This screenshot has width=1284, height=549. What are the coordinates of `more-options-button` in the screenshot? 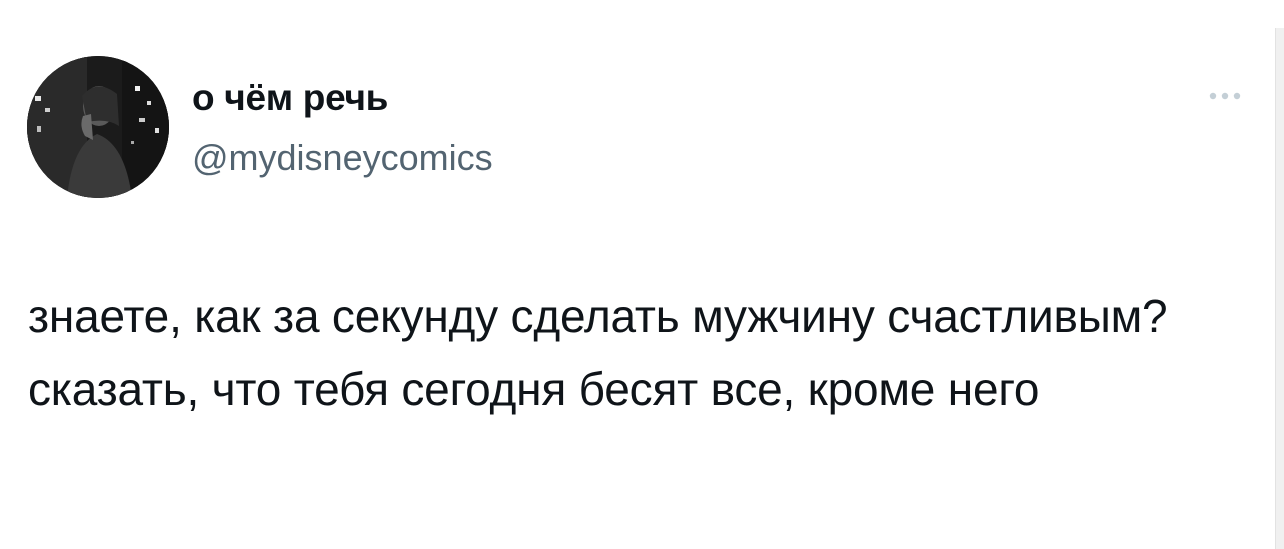 It's located at (1225, 96).